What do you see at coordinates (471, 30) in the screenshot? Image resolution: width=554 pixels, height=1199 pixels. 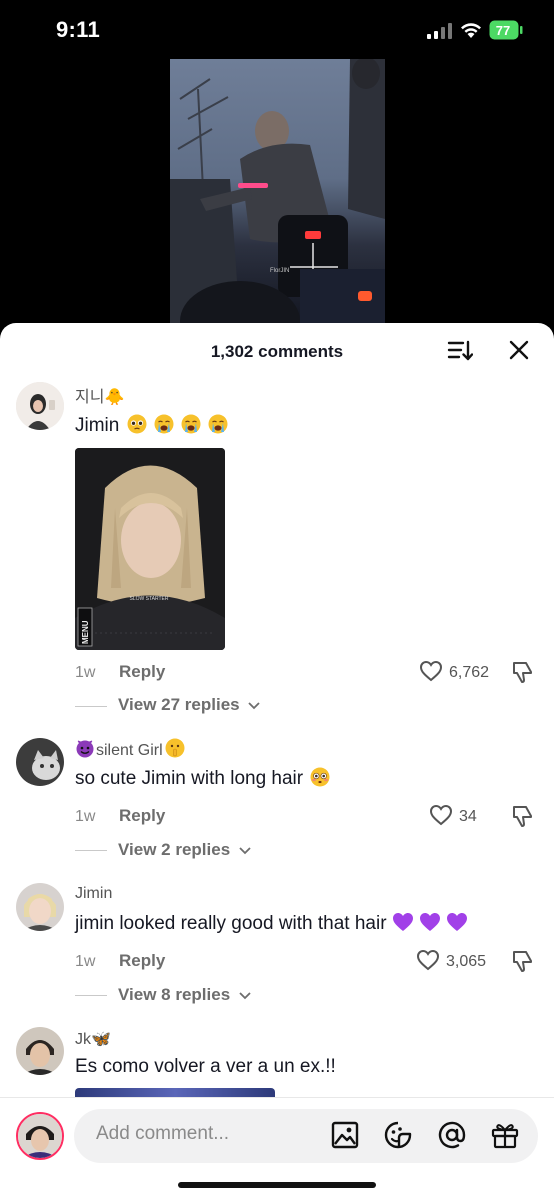 I see `wifi-icon` at bounding box center [471, 30].